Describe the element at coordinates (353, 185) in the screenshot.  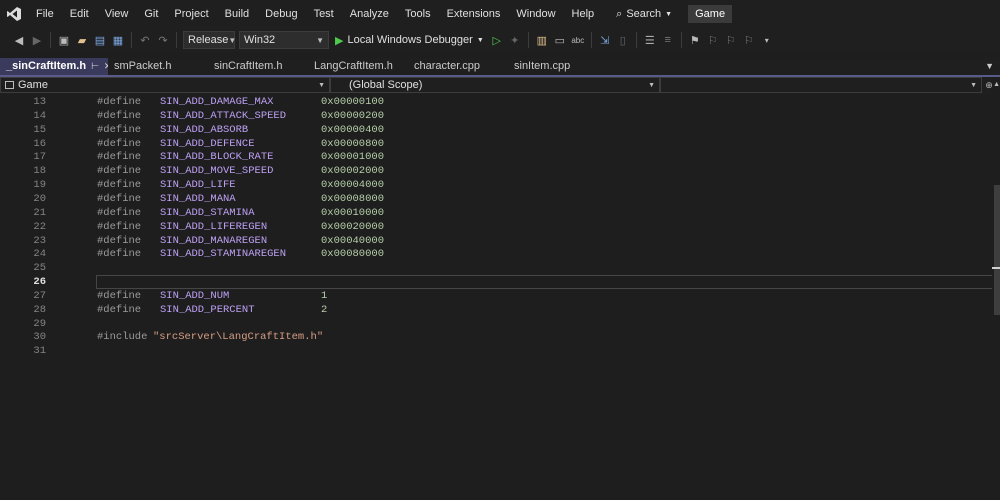
I see `macro-value: 0x00004000` at that location.